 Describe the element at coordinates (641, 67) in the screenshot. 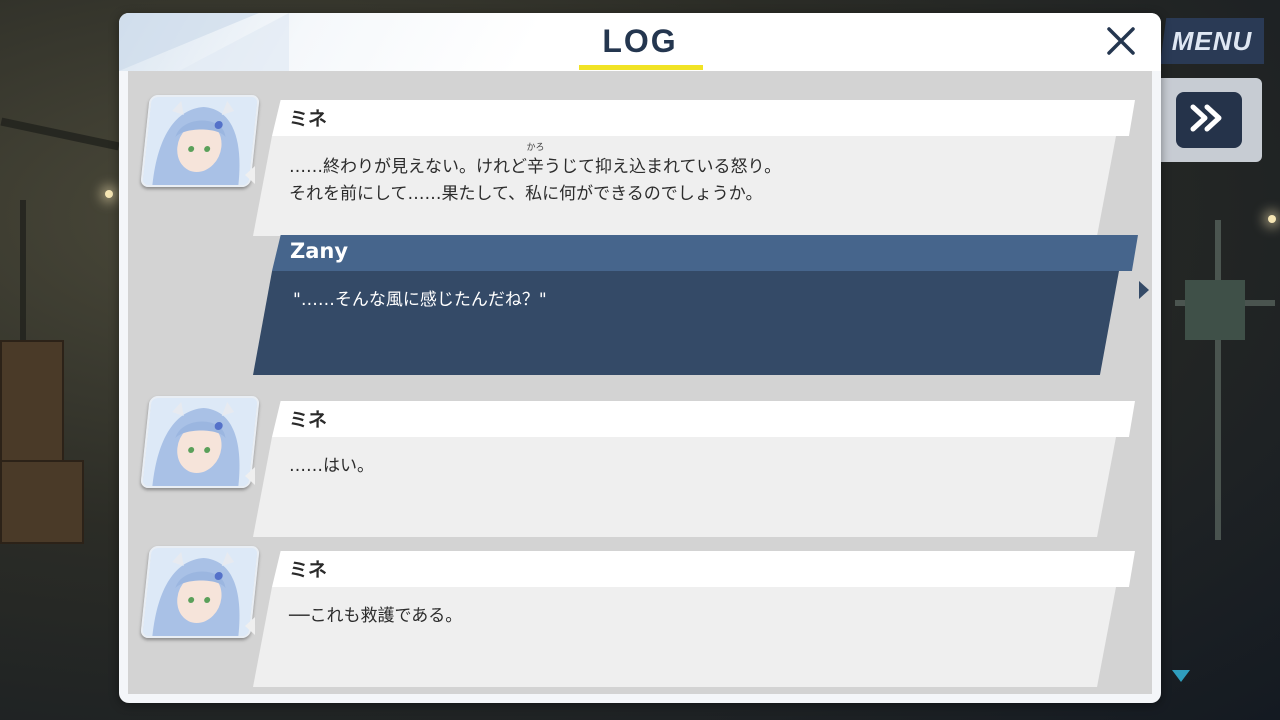

I see `title-underline` at that location.